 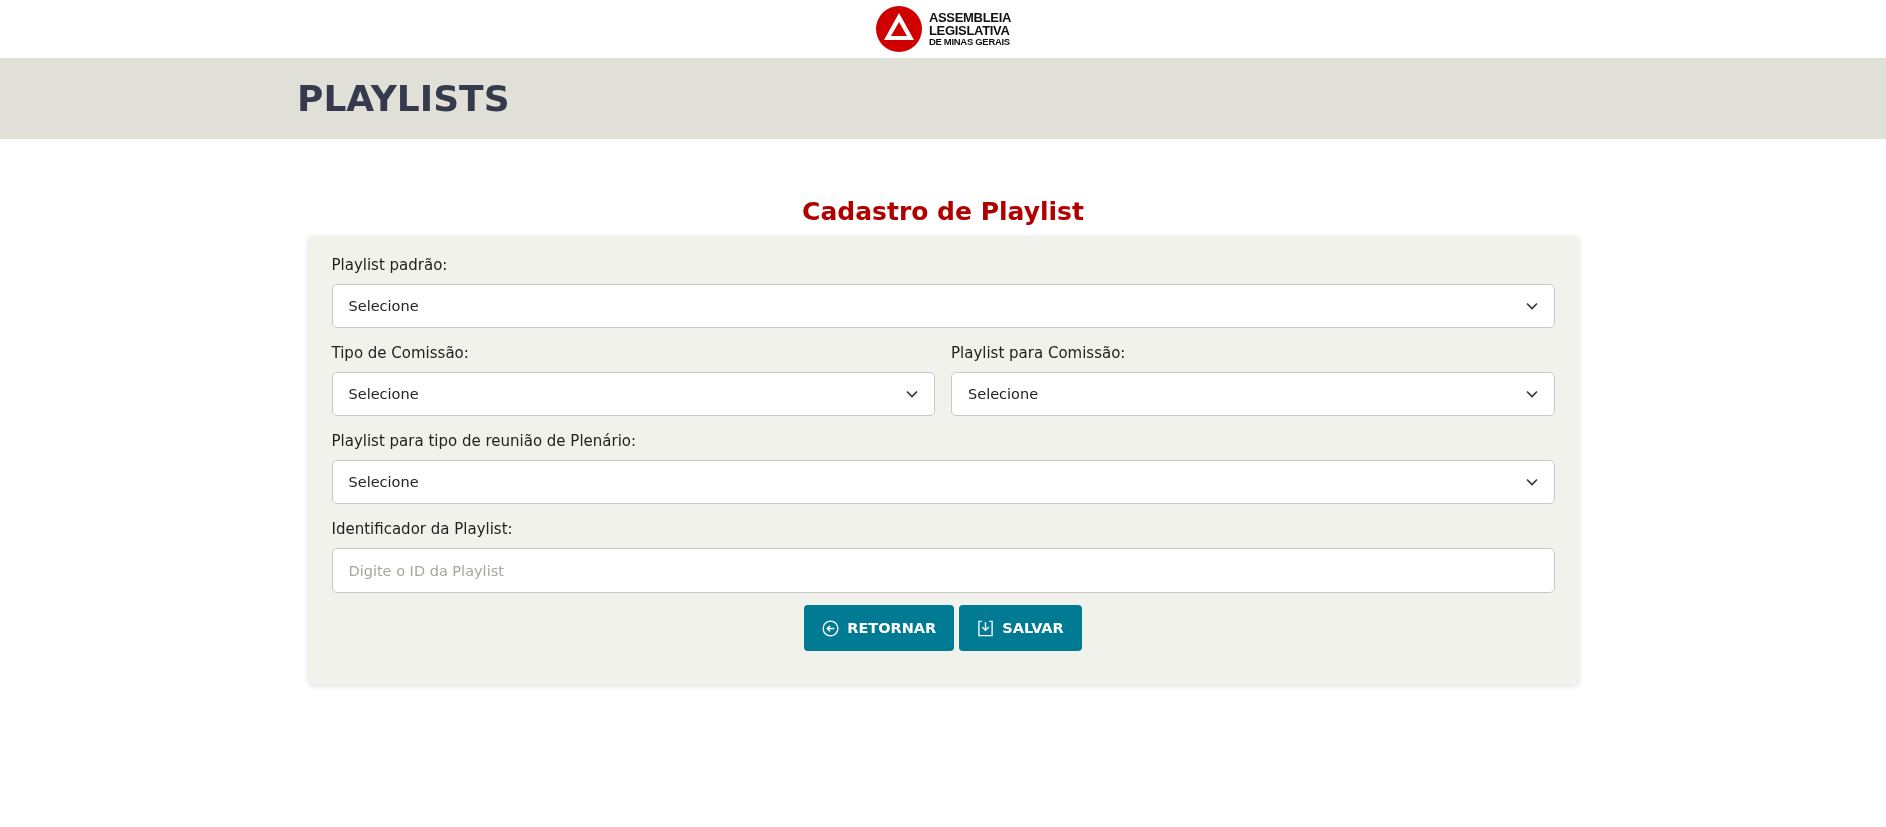 I want to click on field-label: Tipo de Comissão:, so click(x=400, y=353).